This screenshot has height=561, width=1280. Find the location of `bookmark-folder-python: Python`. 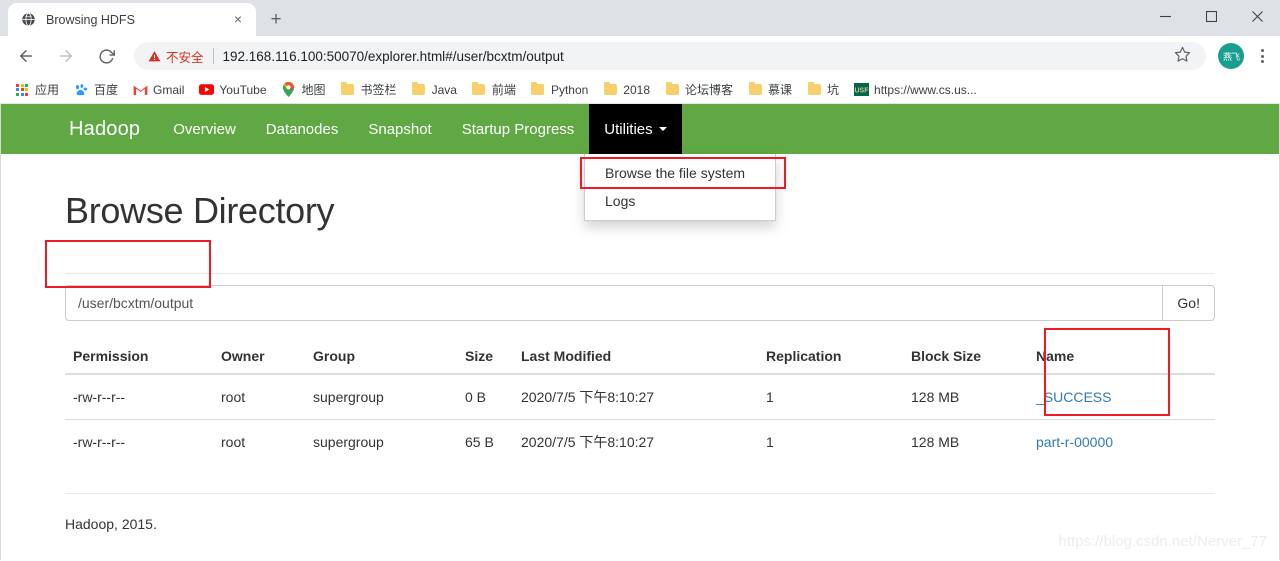

bookmark-folder-python: Python is located at coordinates (559, 90).